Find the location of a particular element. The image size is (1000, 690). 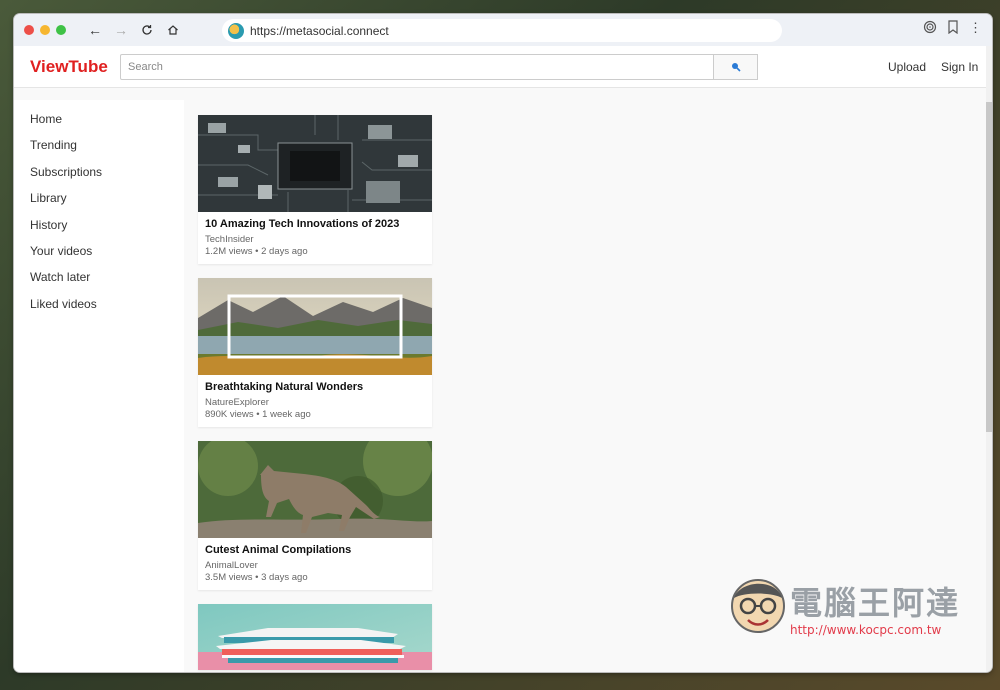

url-text: https://metasocial.connect is located at coordinates (319, 30).